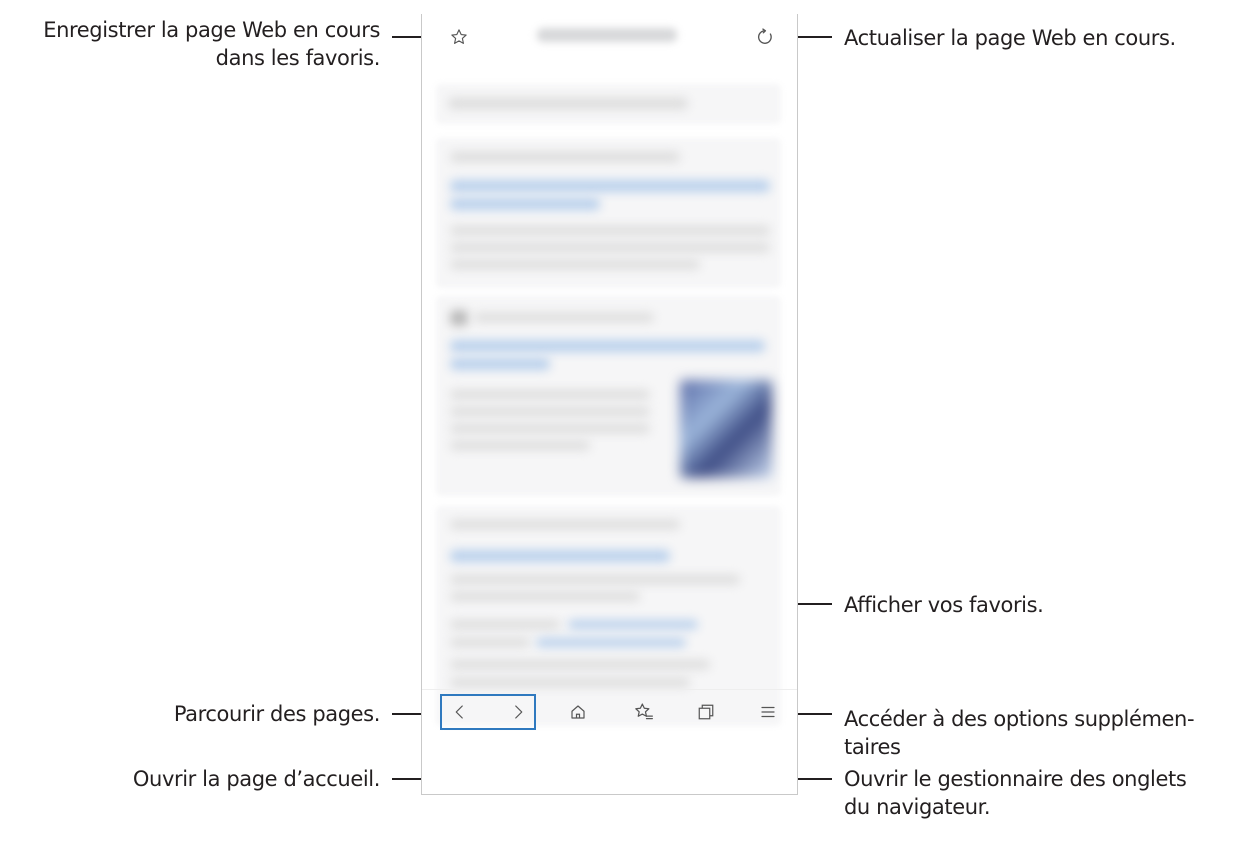  What do you see at coordinates (1010, 38) in the screenshot?
I see `callout-refresh: Actualiser la page Web en cours.` at bounding box center [1010, 38].